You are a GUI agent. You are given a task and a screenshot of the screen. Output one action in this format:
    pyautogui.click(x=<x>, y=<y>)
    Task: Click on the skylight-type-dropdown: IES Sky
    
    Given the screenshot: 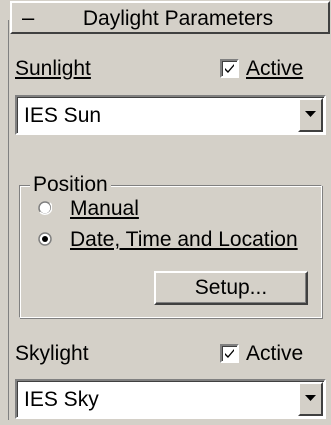 What is the action you would take?
    pyautogui.click(x=170, y=399)
    